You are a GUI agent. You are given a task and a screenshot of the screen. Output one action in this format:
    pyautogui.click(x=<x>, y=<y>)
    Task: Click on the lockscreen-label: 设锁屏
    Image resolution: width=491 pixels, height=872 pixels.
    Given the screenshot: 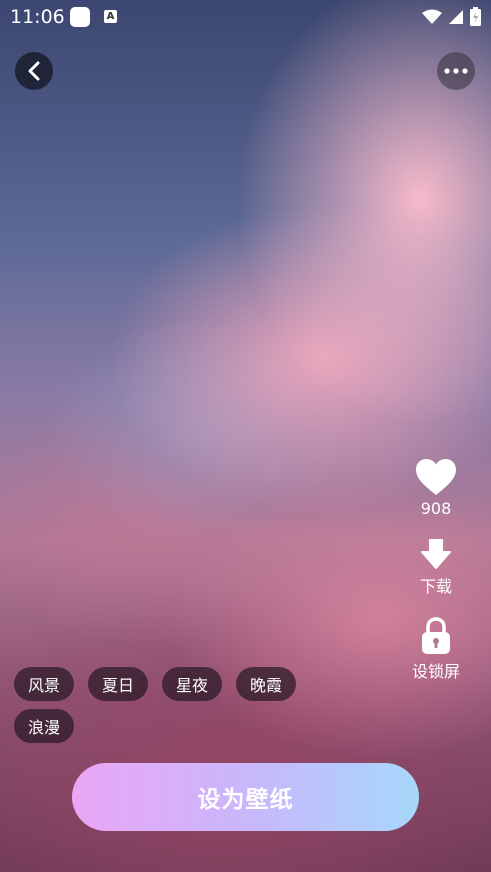 What is the action you would take?
    pyautogui.click(x=435, y=671)
    